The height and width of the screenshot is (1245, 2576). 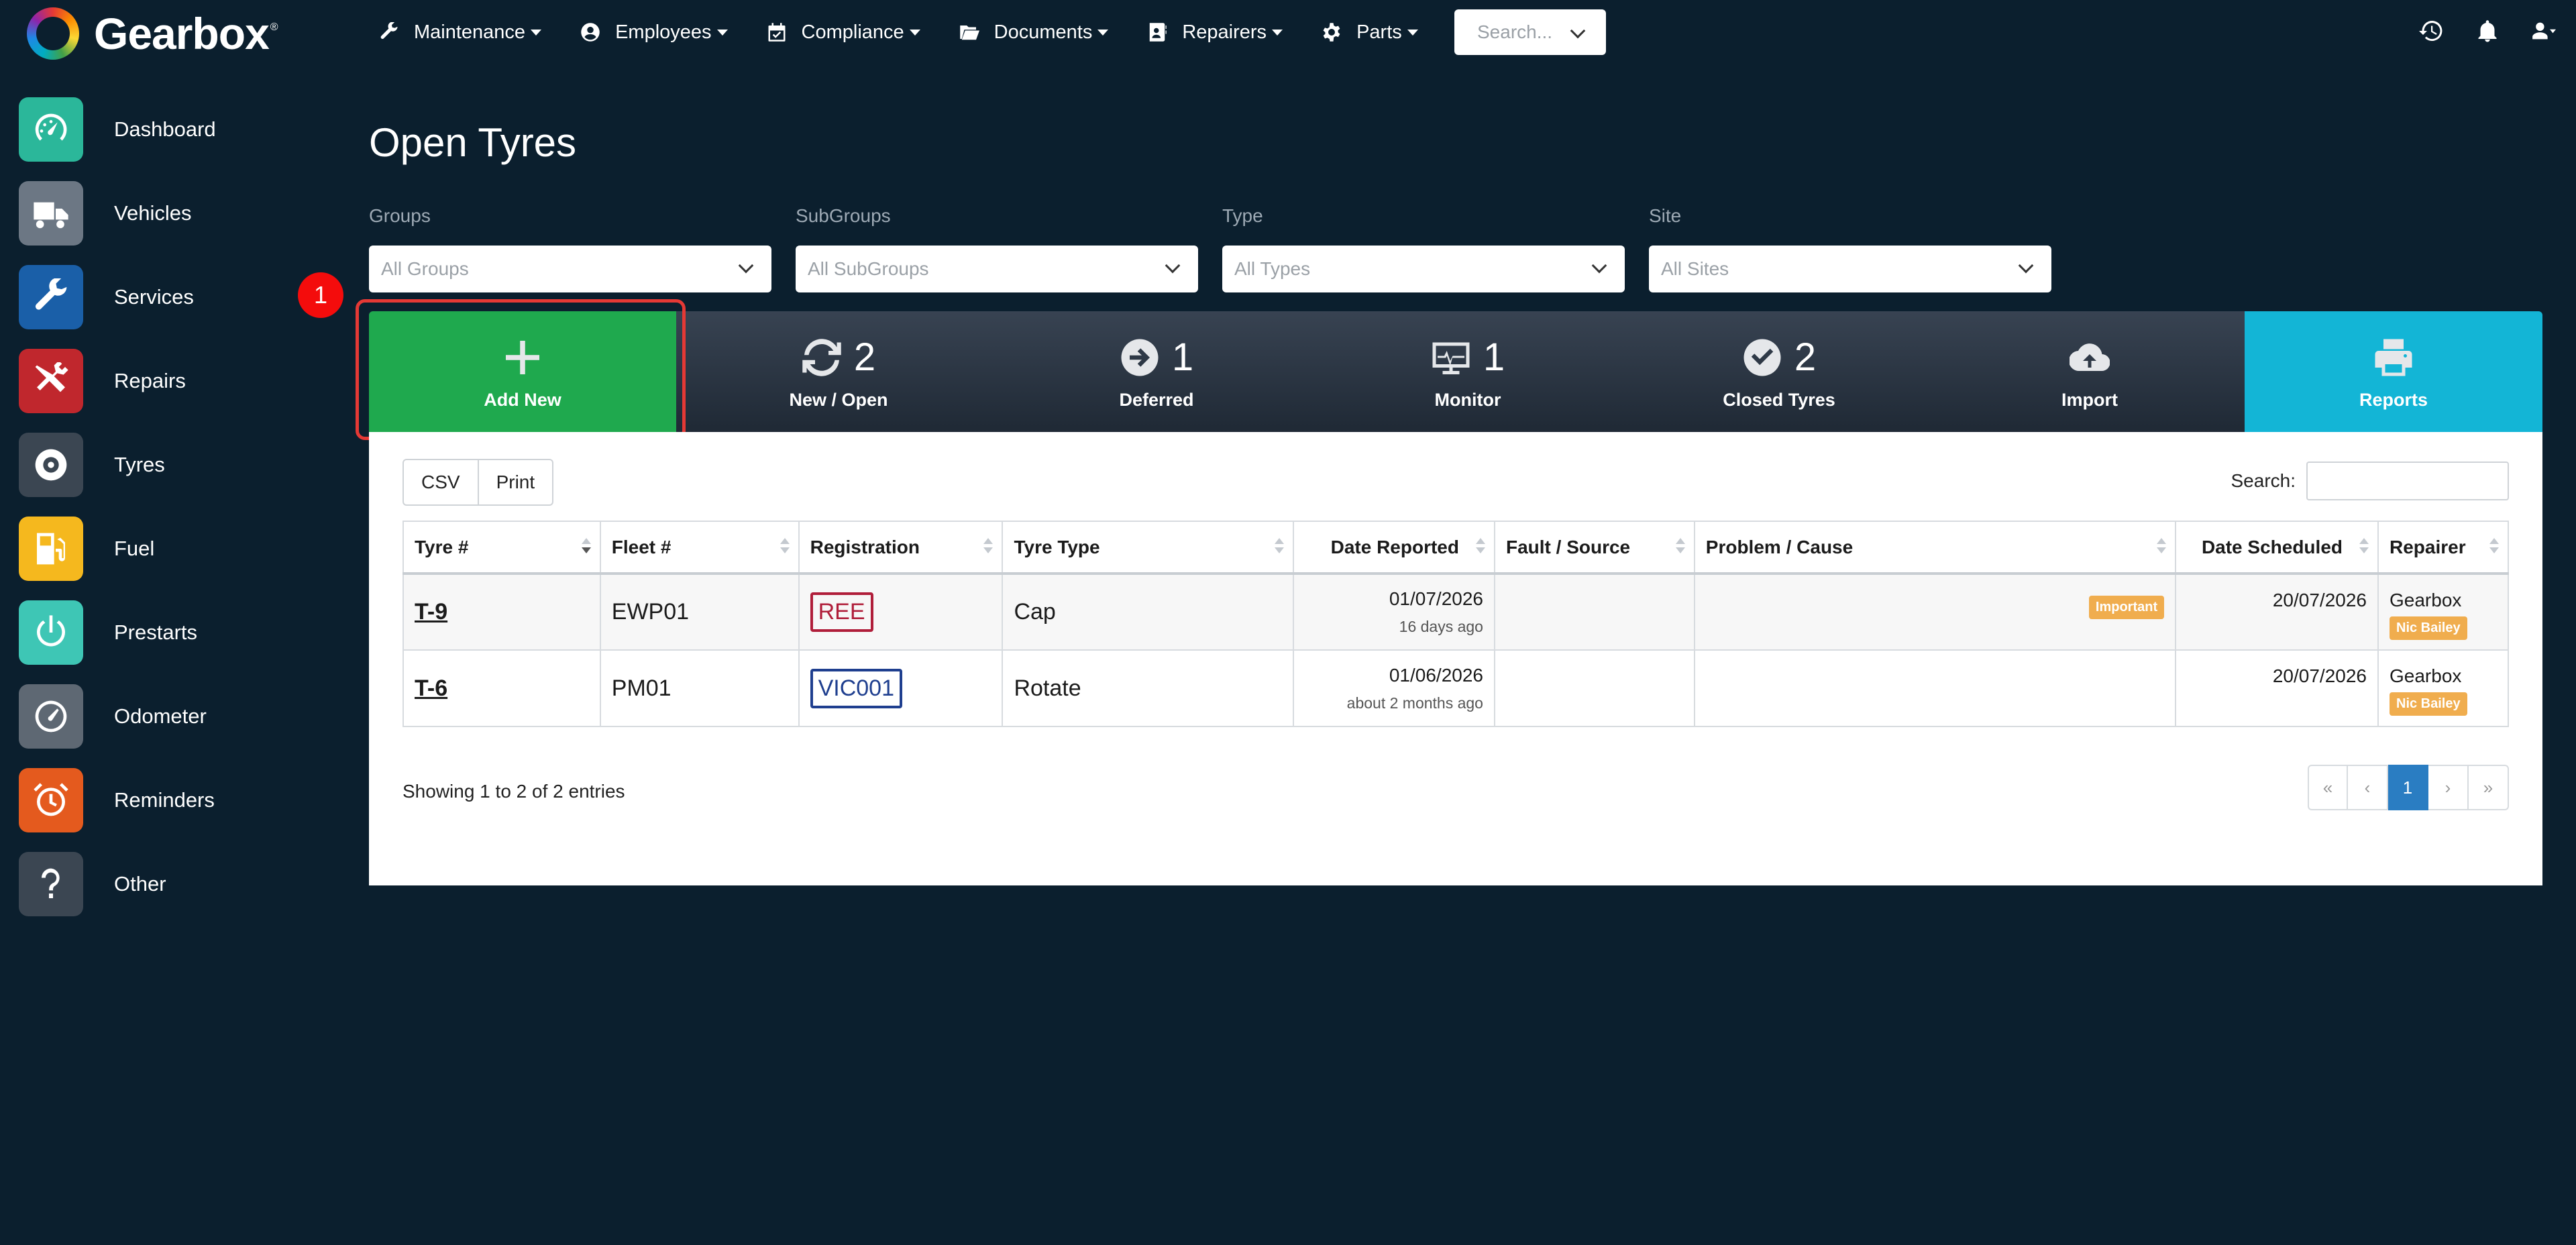 What do you see at coordinates (1394, 548) in the screenshot?
I see `column-header-date-reported: Date Reported` at bounding box center [1394, 548].